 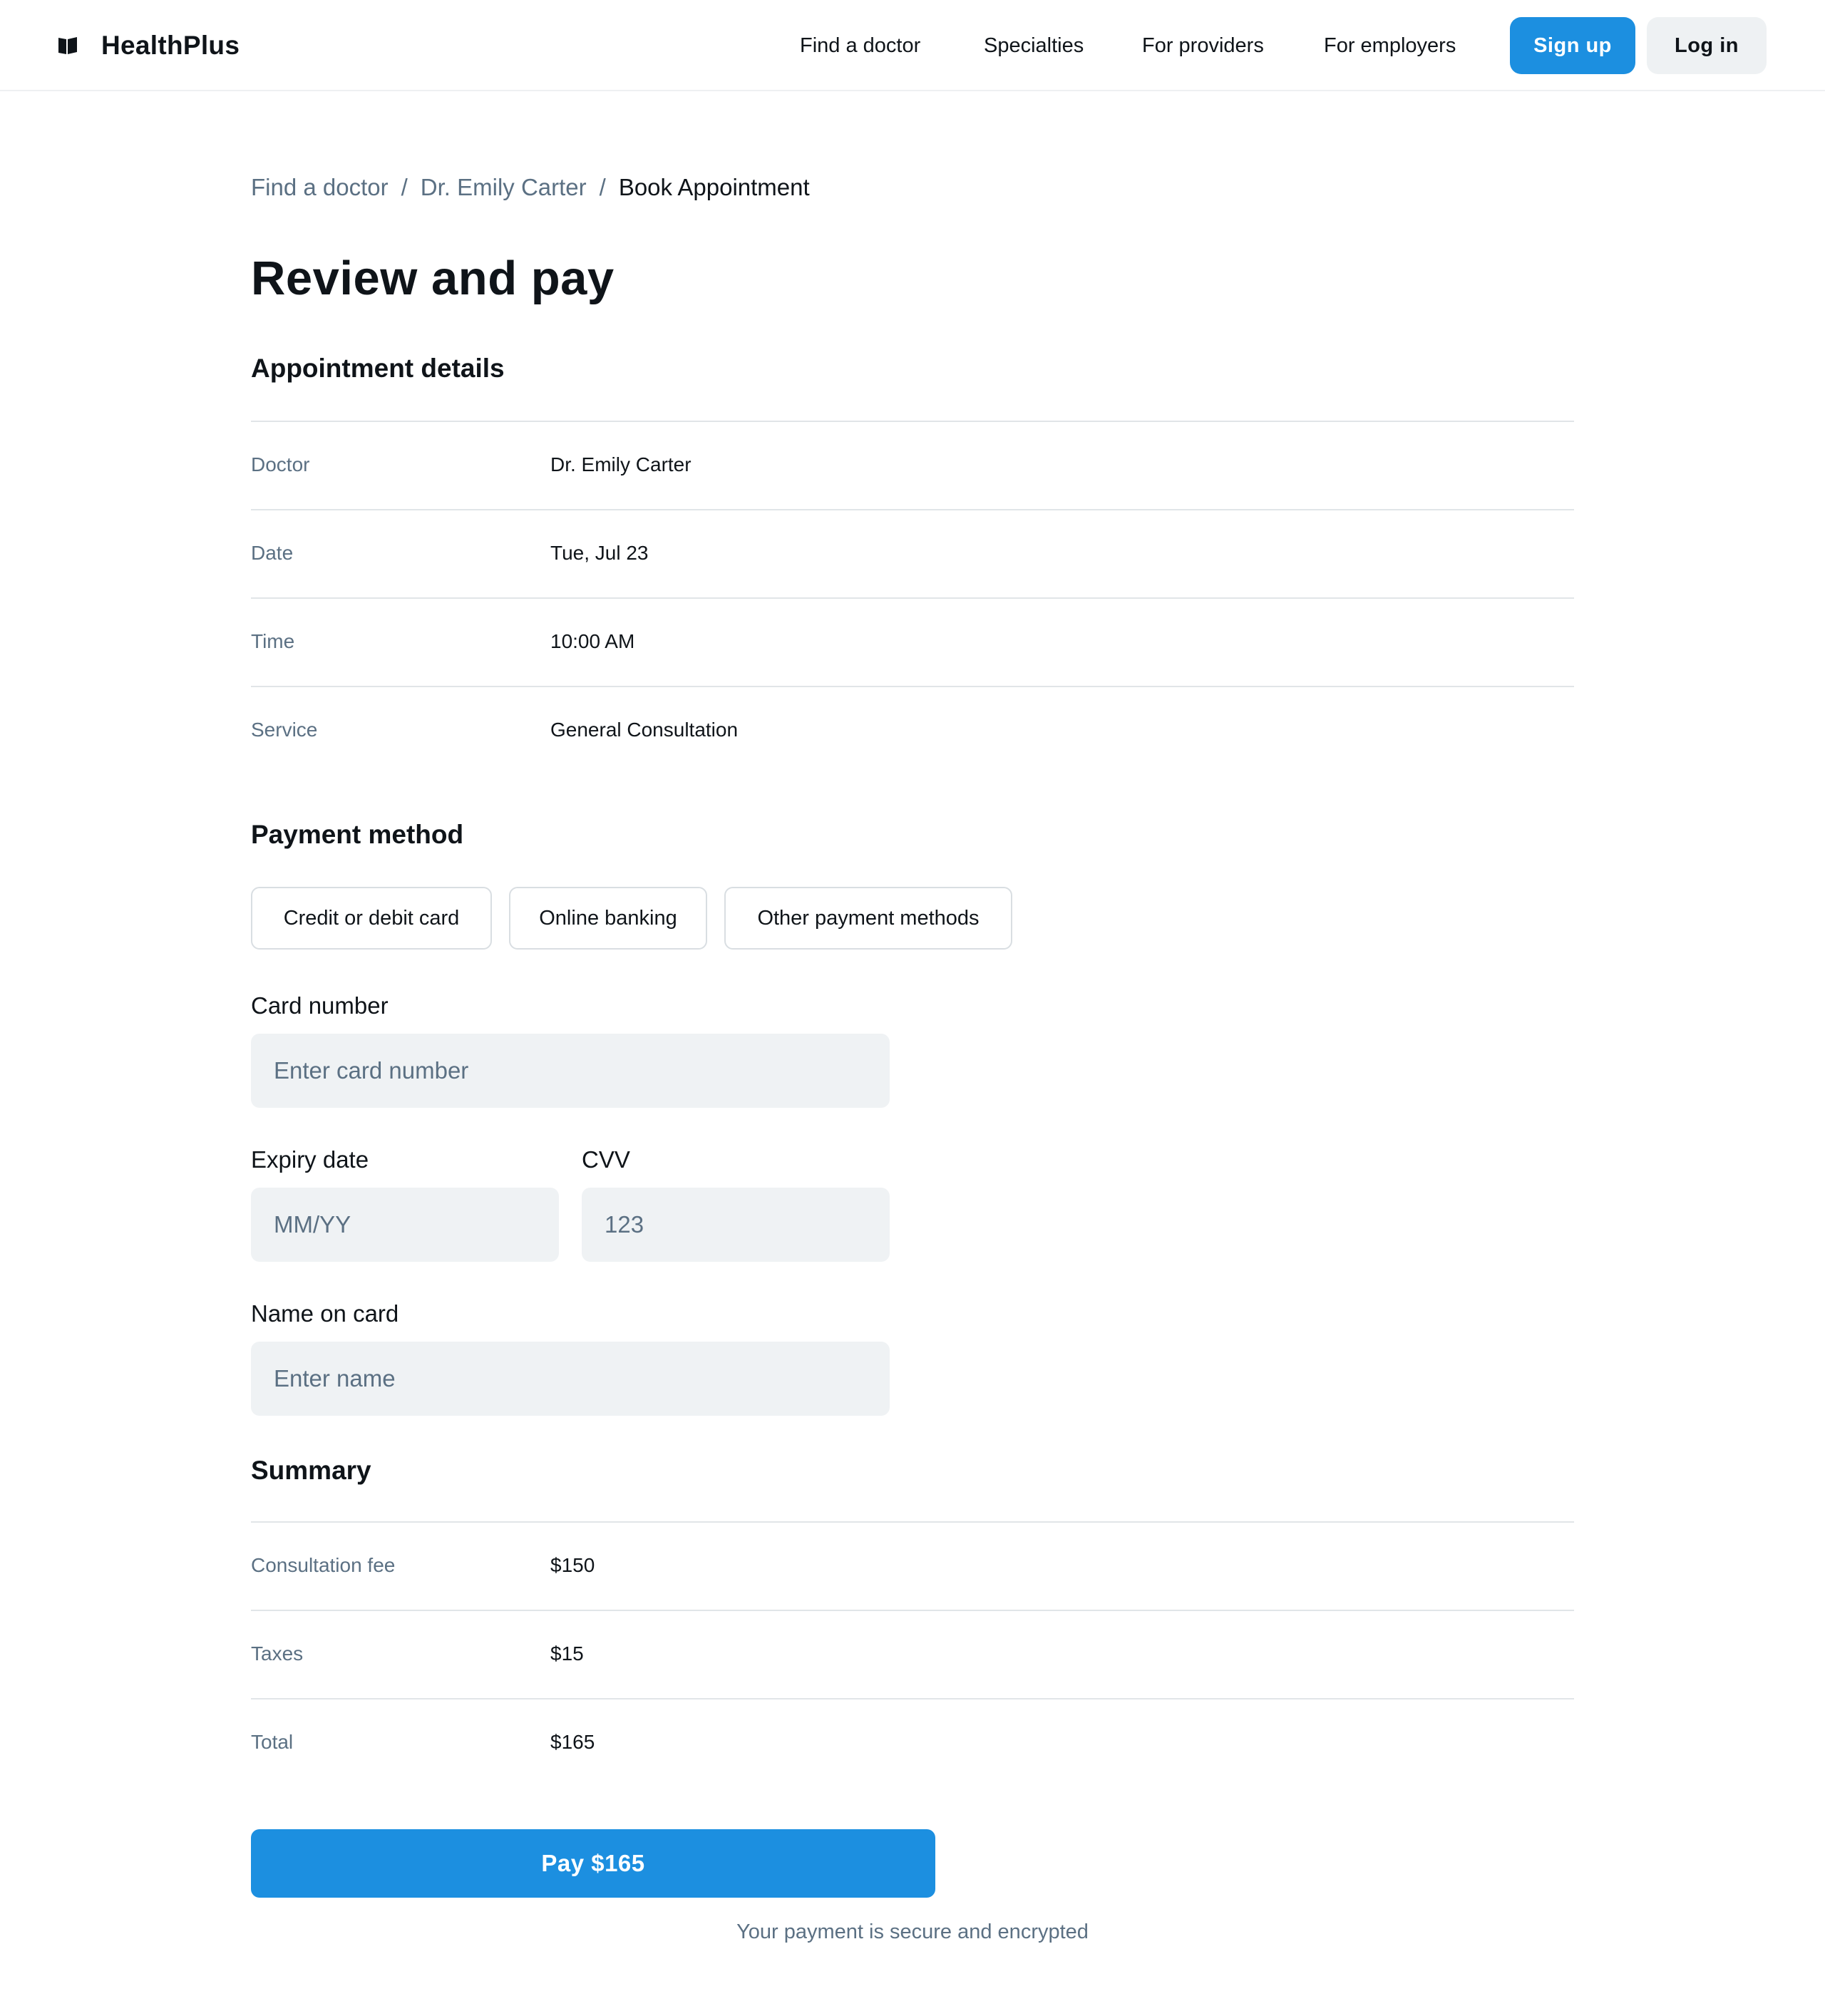 I want to click on secure-payment-note: Your payment is secure and encrypted, so click(x=912, y=1931).